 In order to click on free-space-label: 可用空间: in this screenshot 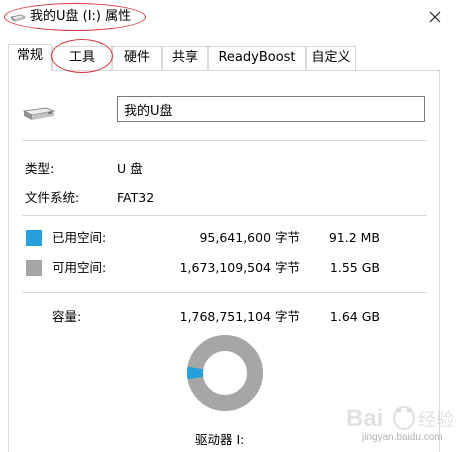, I will do `click(79, 267)`.